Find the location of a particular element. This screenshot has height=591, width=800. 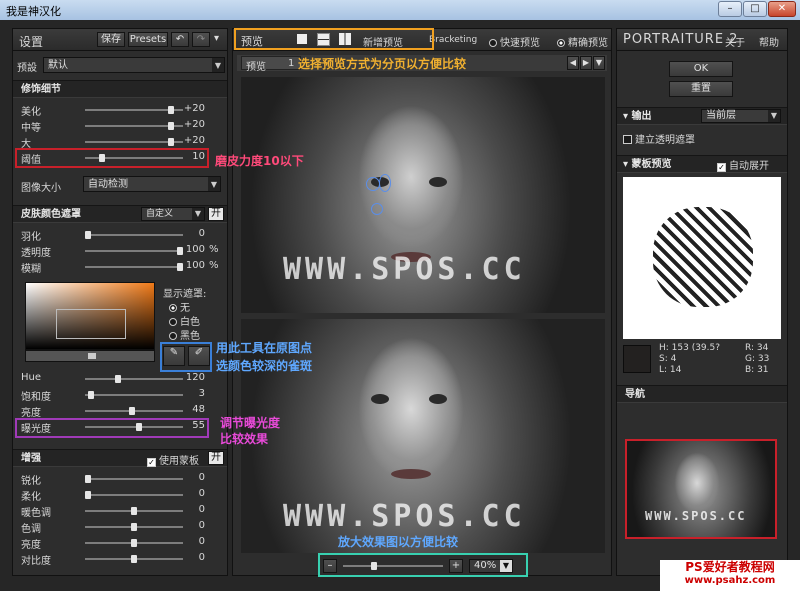

skin-color-picker is located at coordinates (90, 316).